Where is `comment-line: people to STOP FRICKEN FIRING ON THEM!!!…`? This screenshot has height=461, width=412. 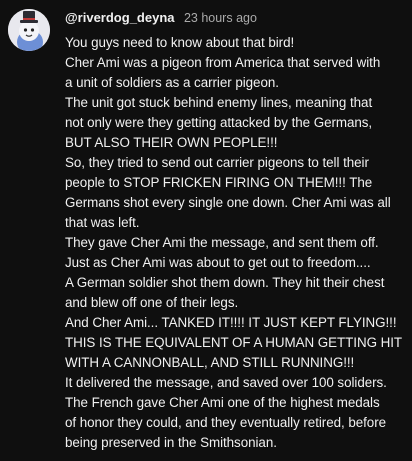 comment-line: people to STOP FRICKEN FIRING ON THEM!!!… is located at coordinates (219, 182).